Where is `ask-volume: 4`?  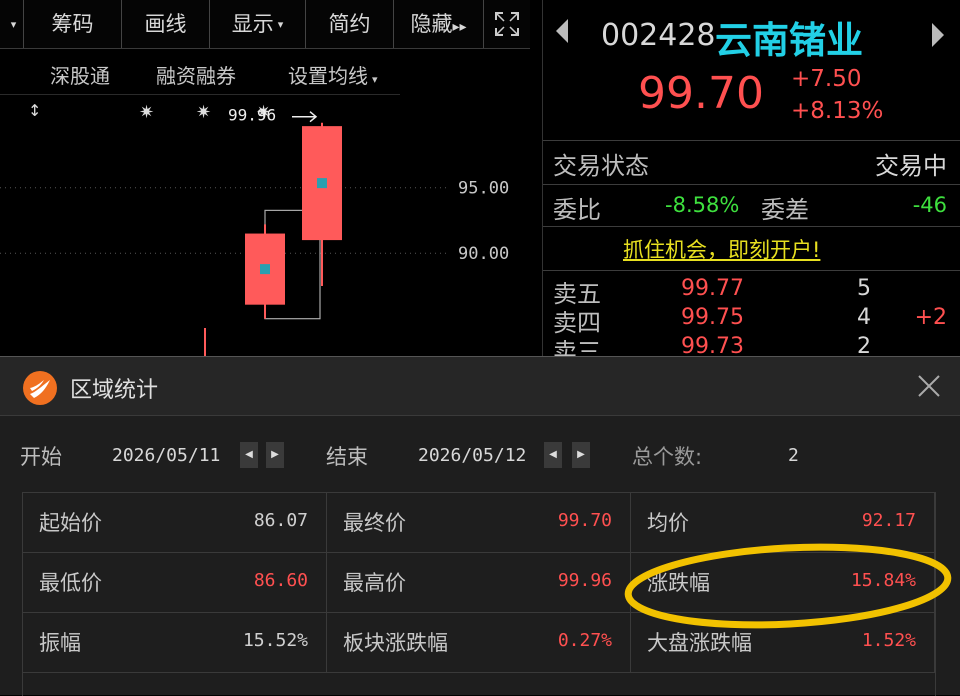
ask-volume: 4 is located at coordinates (864, 317).